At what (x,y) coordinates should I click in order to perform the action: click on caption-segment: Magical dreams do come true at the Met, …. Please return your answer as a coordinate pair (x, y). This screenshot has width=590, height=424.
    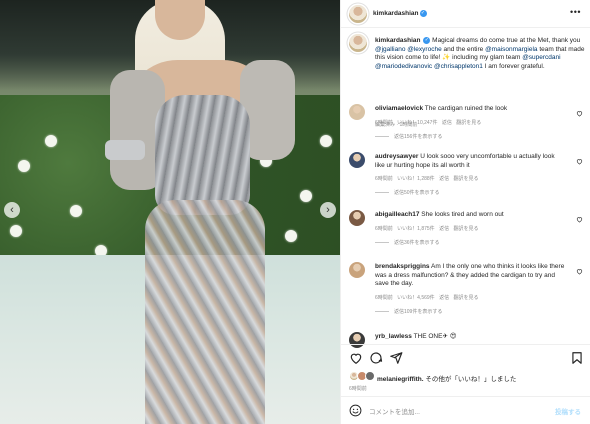
    Looking at the image, I should click on (506, 41).